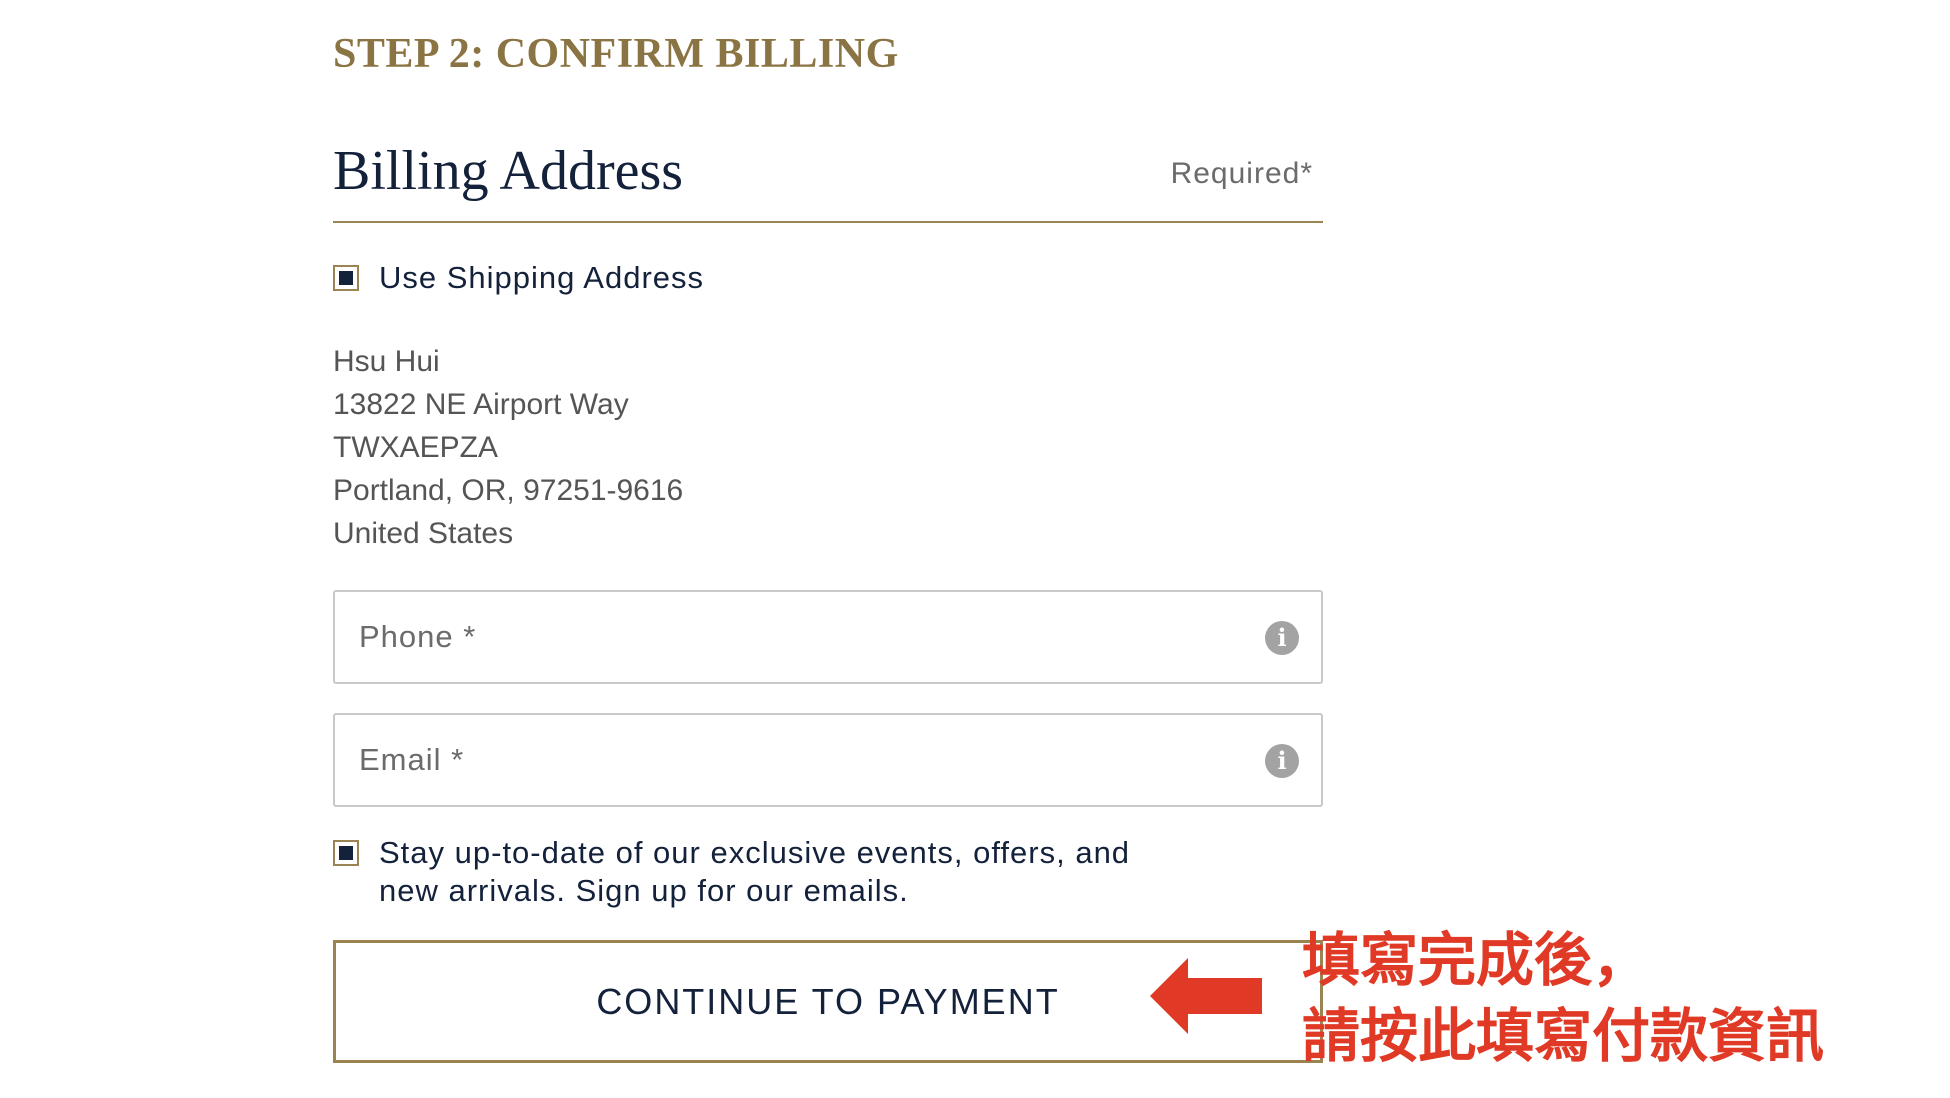 This screenshot has width=1950, height=1098. Describe the element at coordinates (1476, 960) in the screenshot. I see `annotation-line1: 填寫完成後，` at that location.